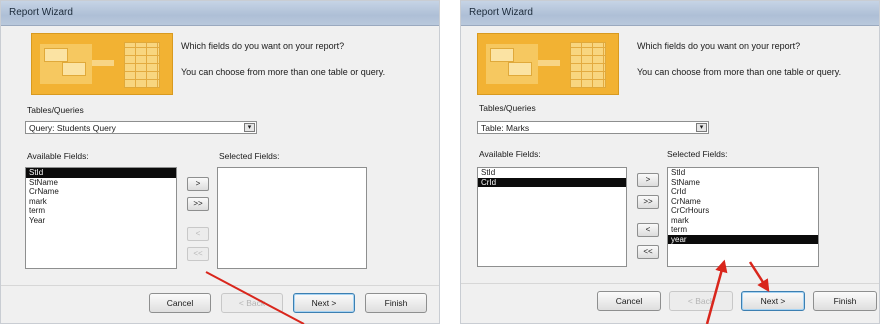  I want to click on annotation-arrow-to-selected, so click(716, 291).